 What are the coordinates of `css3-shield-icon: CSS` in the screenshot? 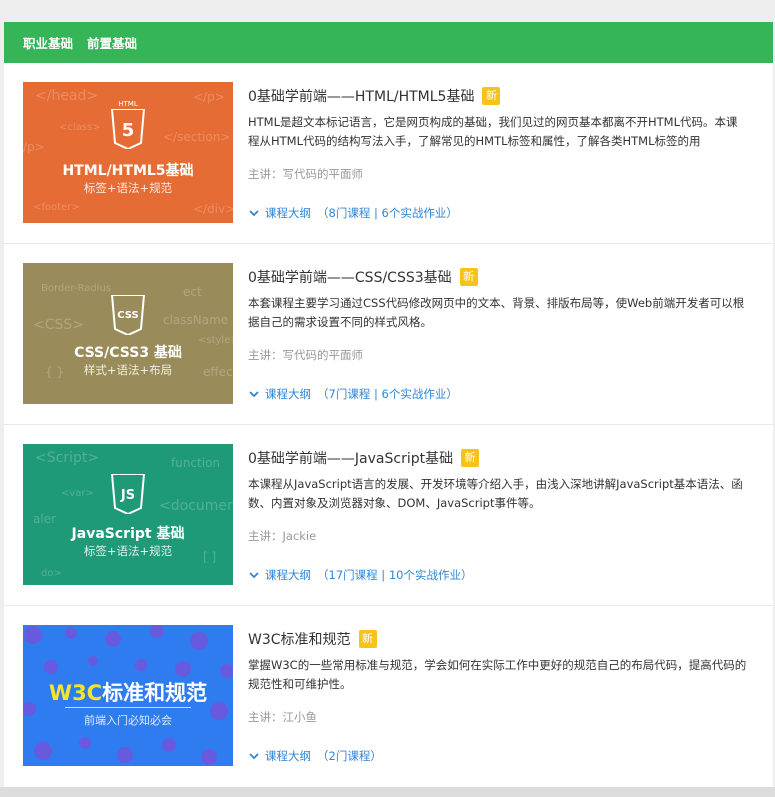 It's located at (128, 315).